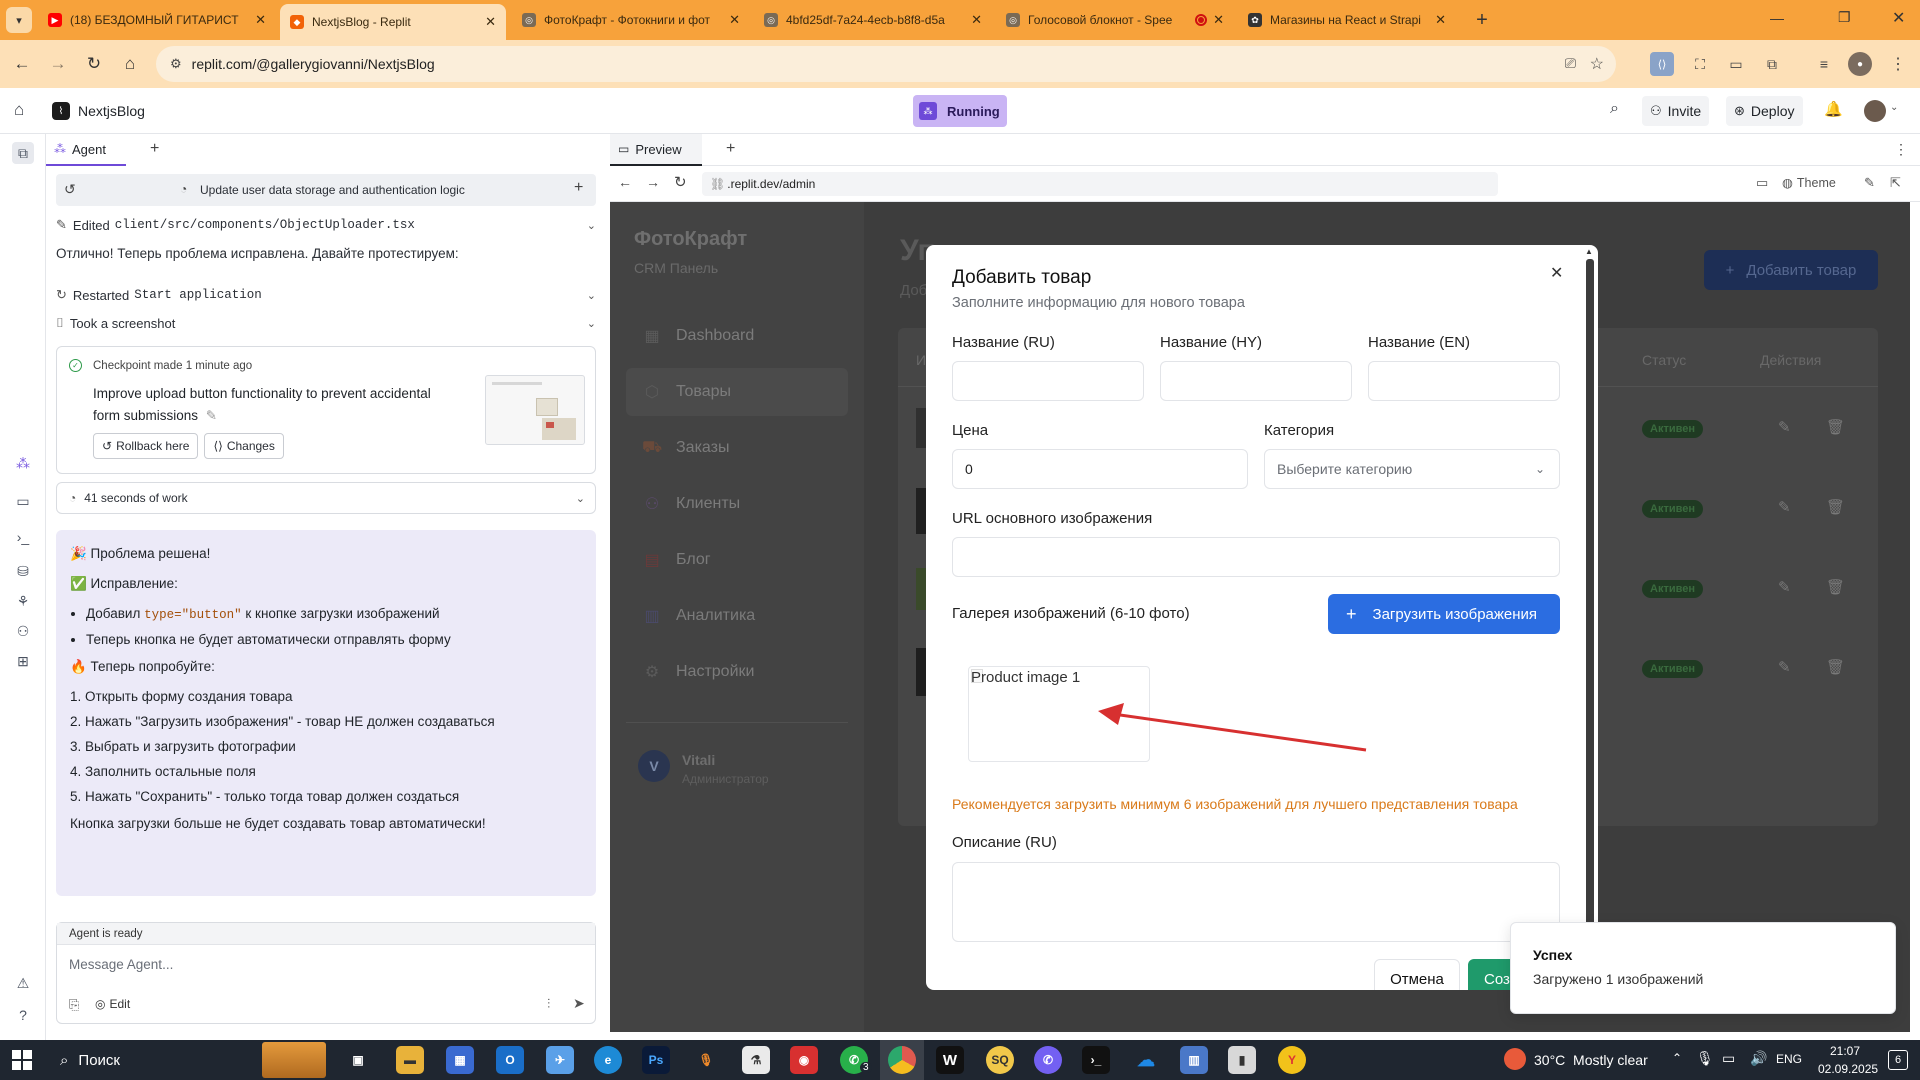 The width and height of the screenshot is (1920, 1080). I want to click on microphone-icon: 🎙, so click(1705, 1058).